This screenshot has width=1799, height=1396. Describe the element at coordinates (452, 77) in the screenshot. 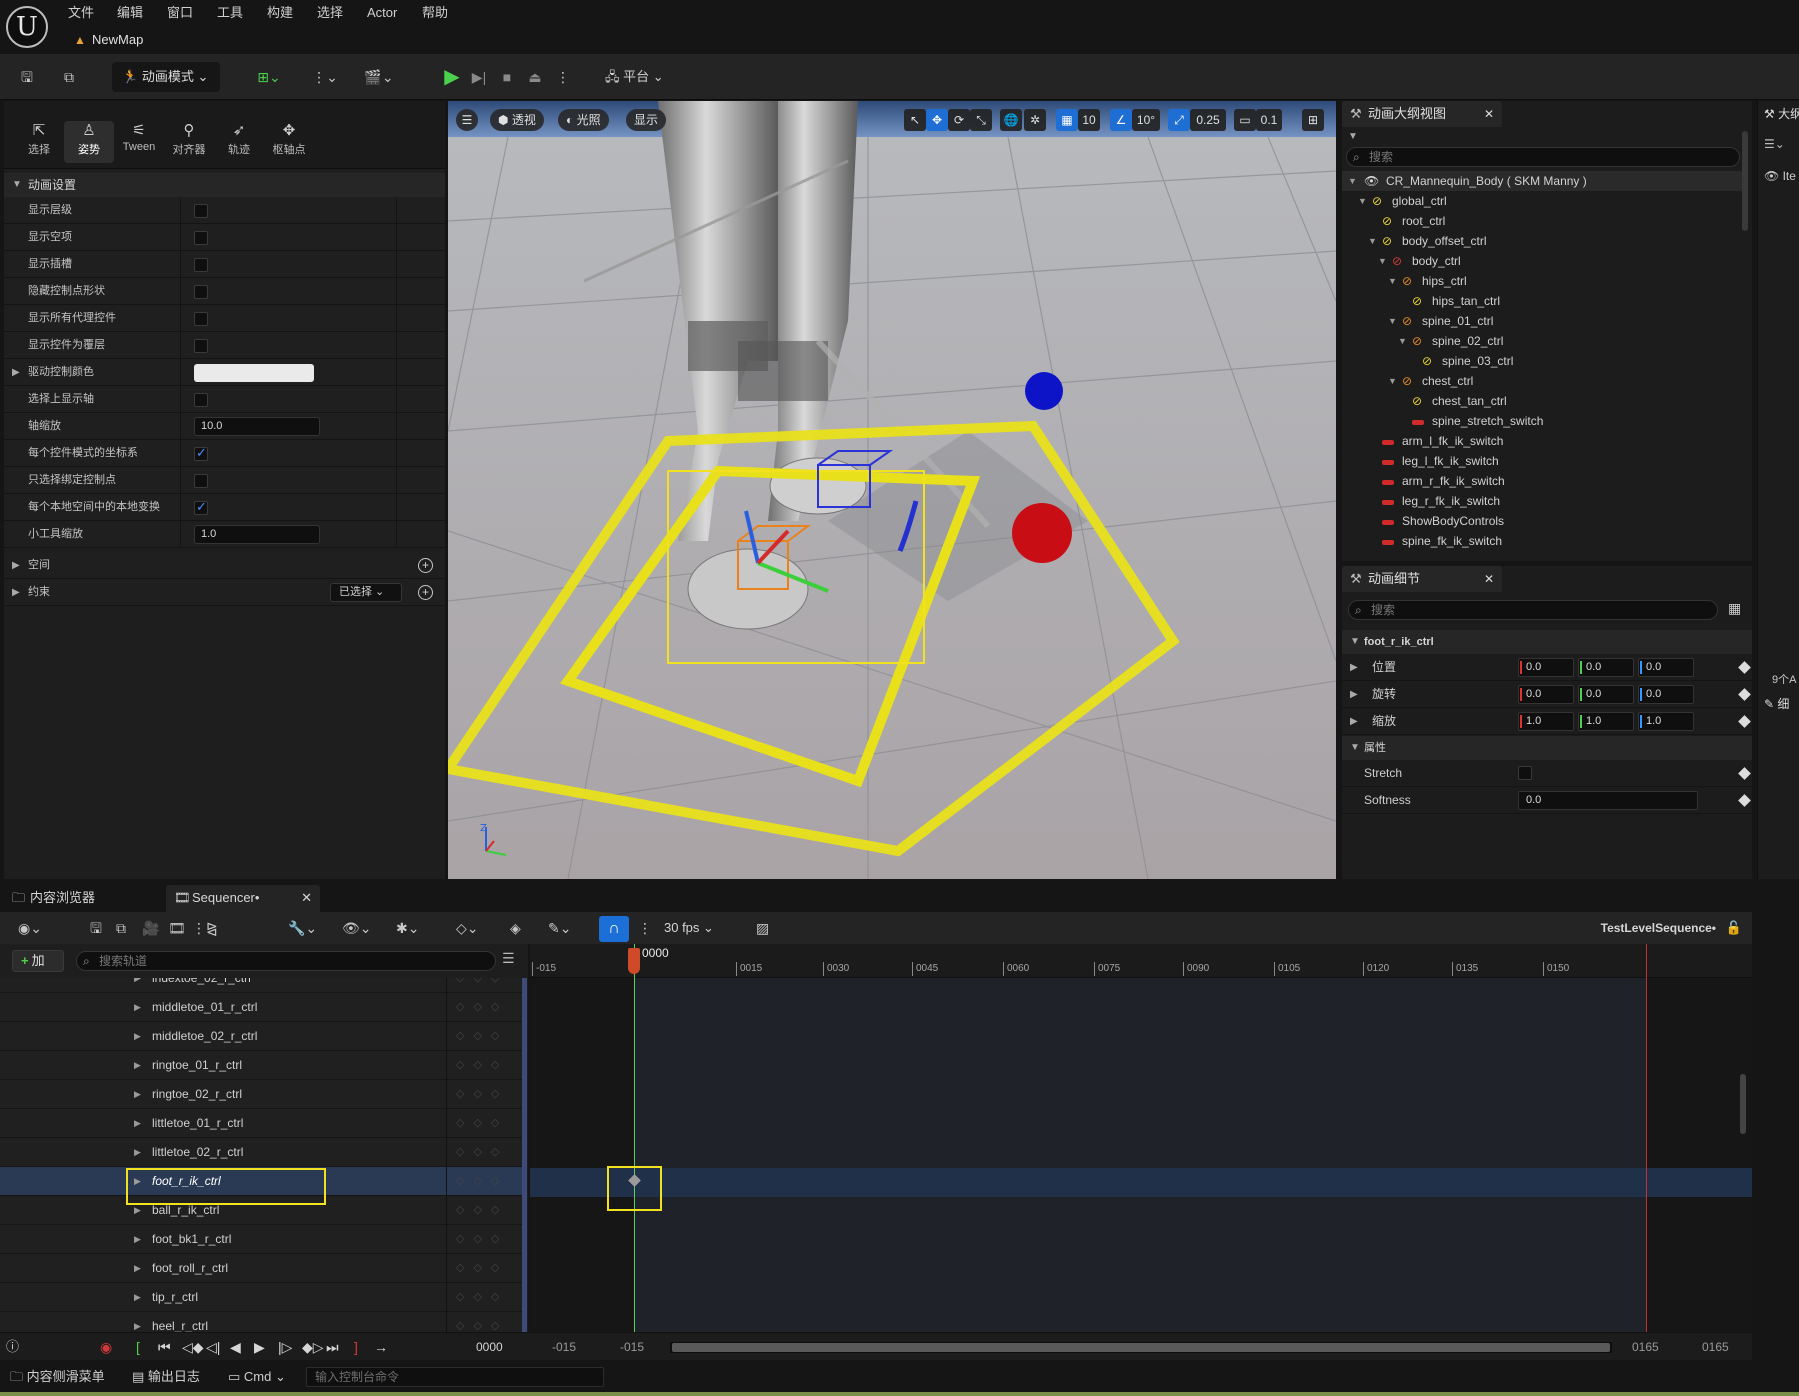

I see `play-icon: ▶` at that location.